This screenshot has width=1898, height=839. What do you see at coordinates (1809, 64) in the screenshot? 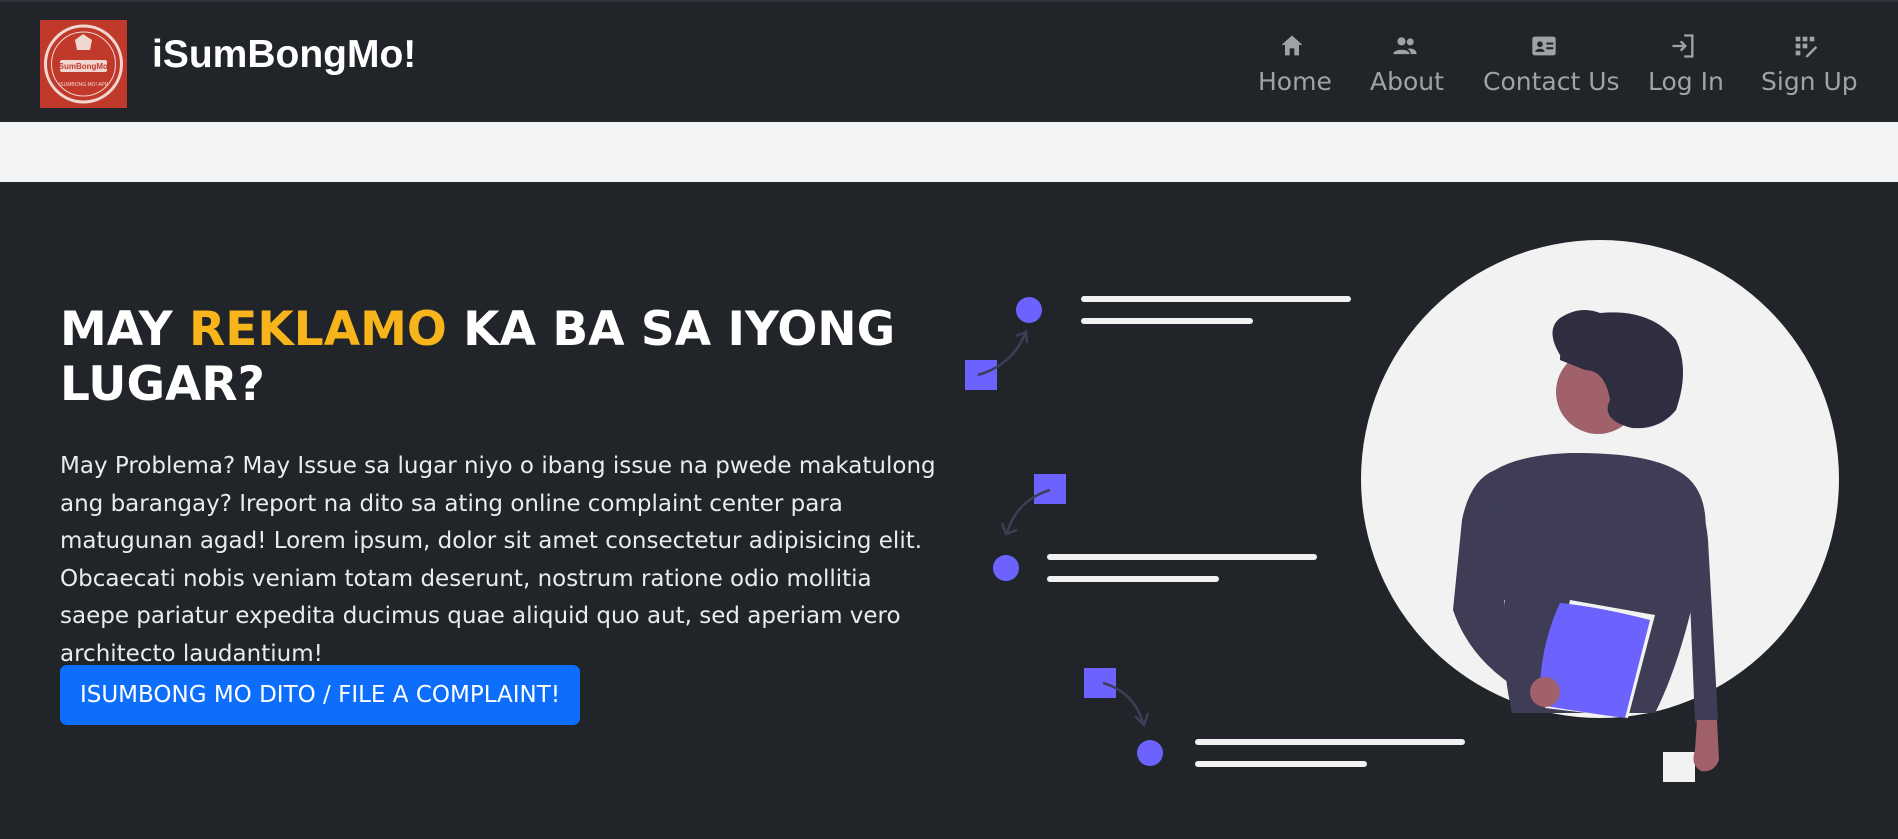
I see `nav-item-signup: Sign Up` at bounding box center [1809, 64].